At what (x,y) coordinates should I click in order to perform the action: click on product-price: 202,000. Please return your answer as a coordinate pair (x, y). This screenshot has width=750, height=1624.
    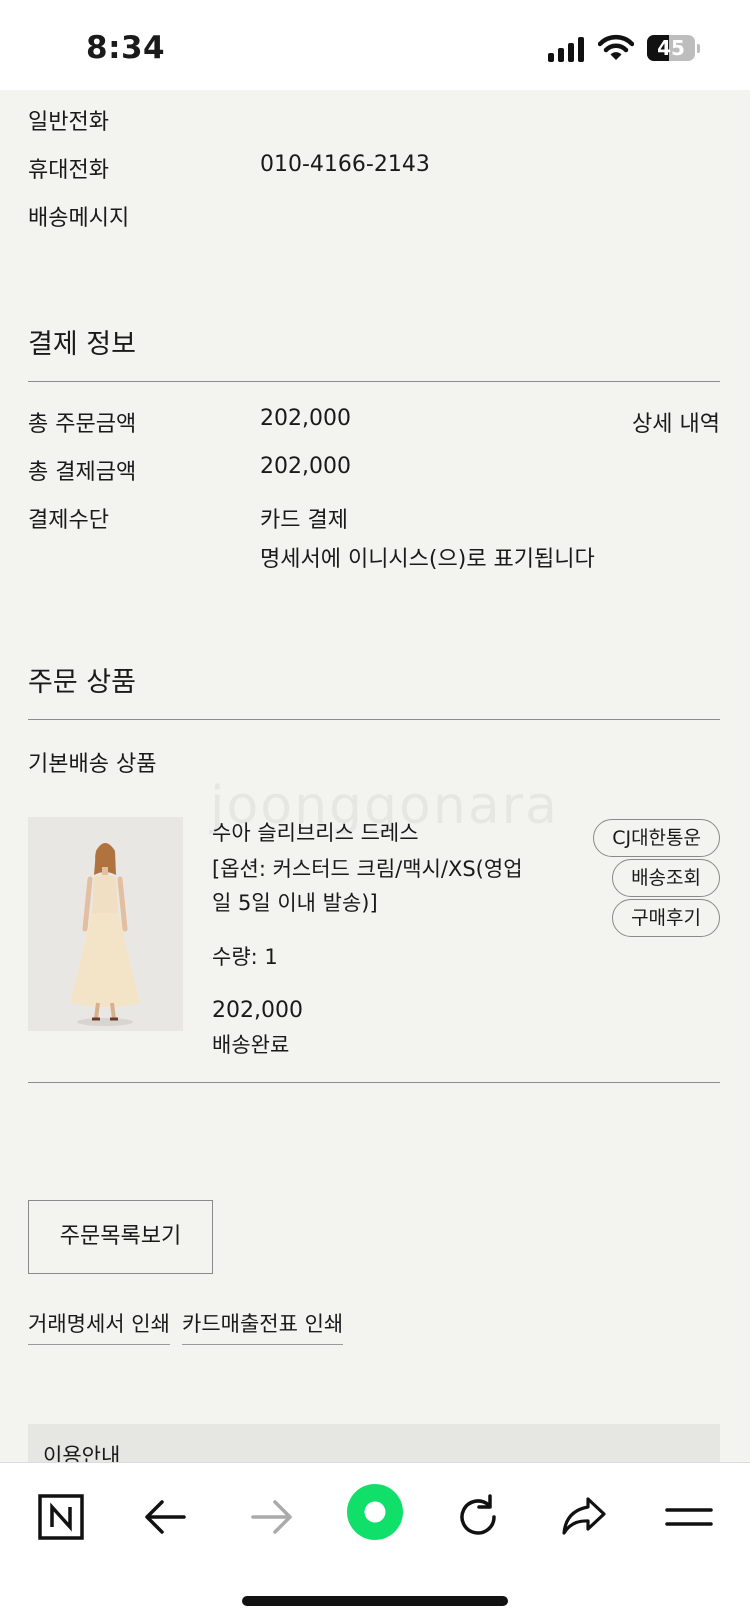
    Looking at the image, I should click on (257, 1010).